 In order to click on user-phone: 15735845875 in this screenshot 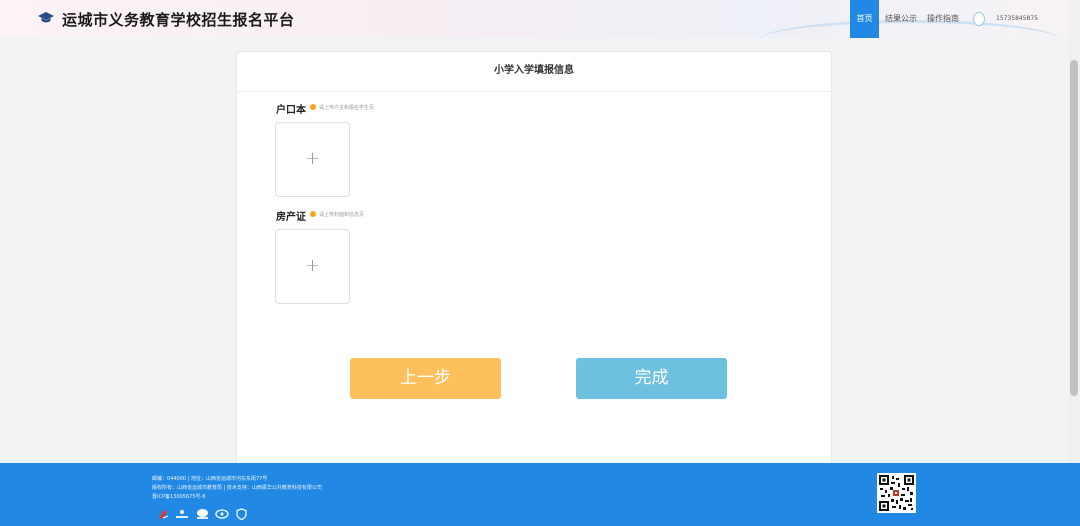, I will do `click(1017, 19)`.